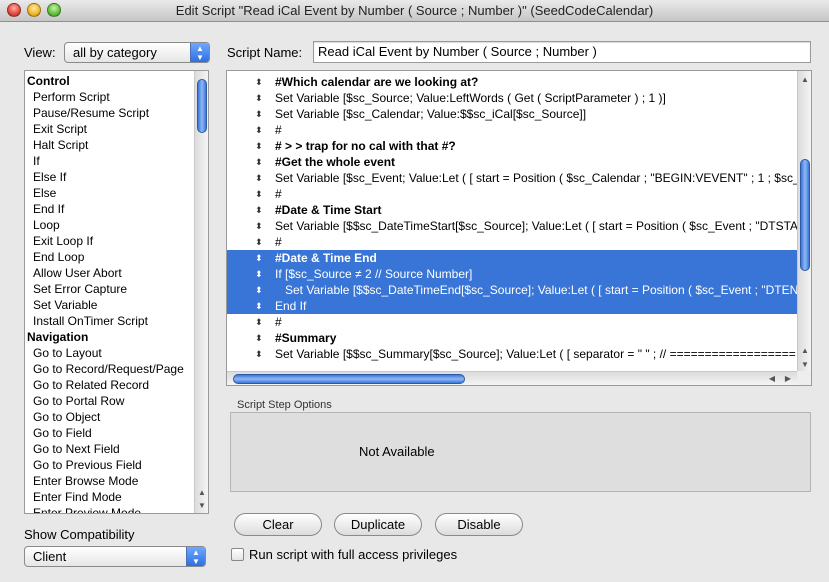 The image size is (829, 582). Describe the element at coordinates (512, 82) in the screenshot. I see `script-line: ⬍ #Which calendar are we looking at?` at that location.